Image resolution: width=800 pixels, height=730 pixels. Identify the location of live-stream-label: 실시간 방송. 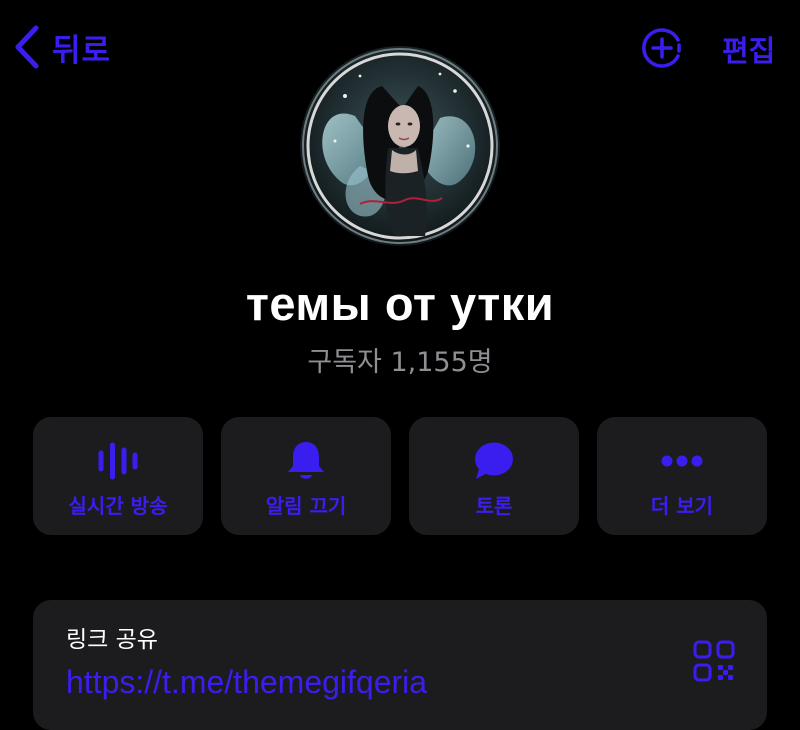
(118, 506).